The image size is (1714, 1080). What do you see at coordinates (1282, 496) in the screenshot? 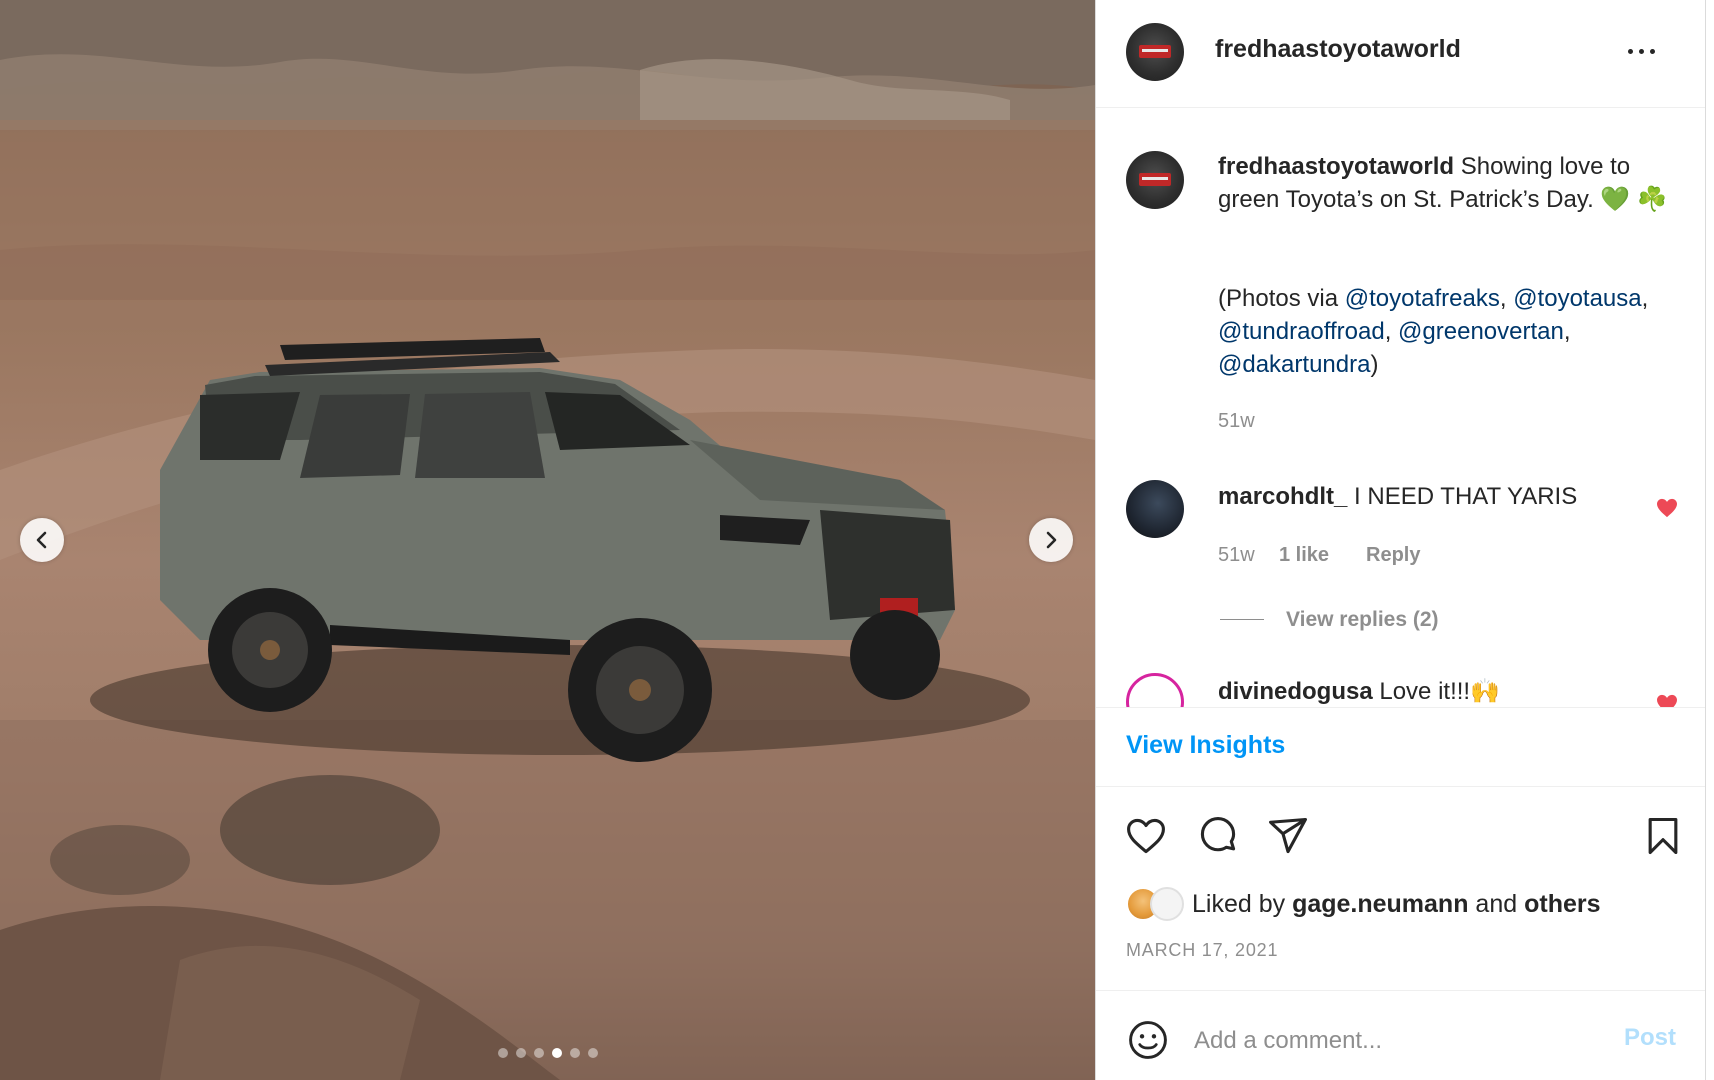
I see `comment-username: marcohdlt_` at bounding box center [1282, 496].